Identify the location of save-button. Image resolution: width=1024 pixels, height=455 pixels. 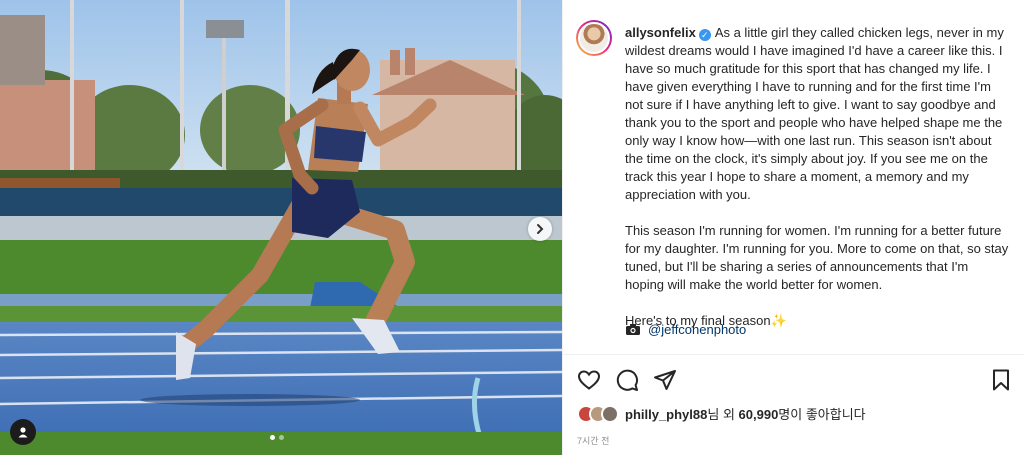
(1001, 380).